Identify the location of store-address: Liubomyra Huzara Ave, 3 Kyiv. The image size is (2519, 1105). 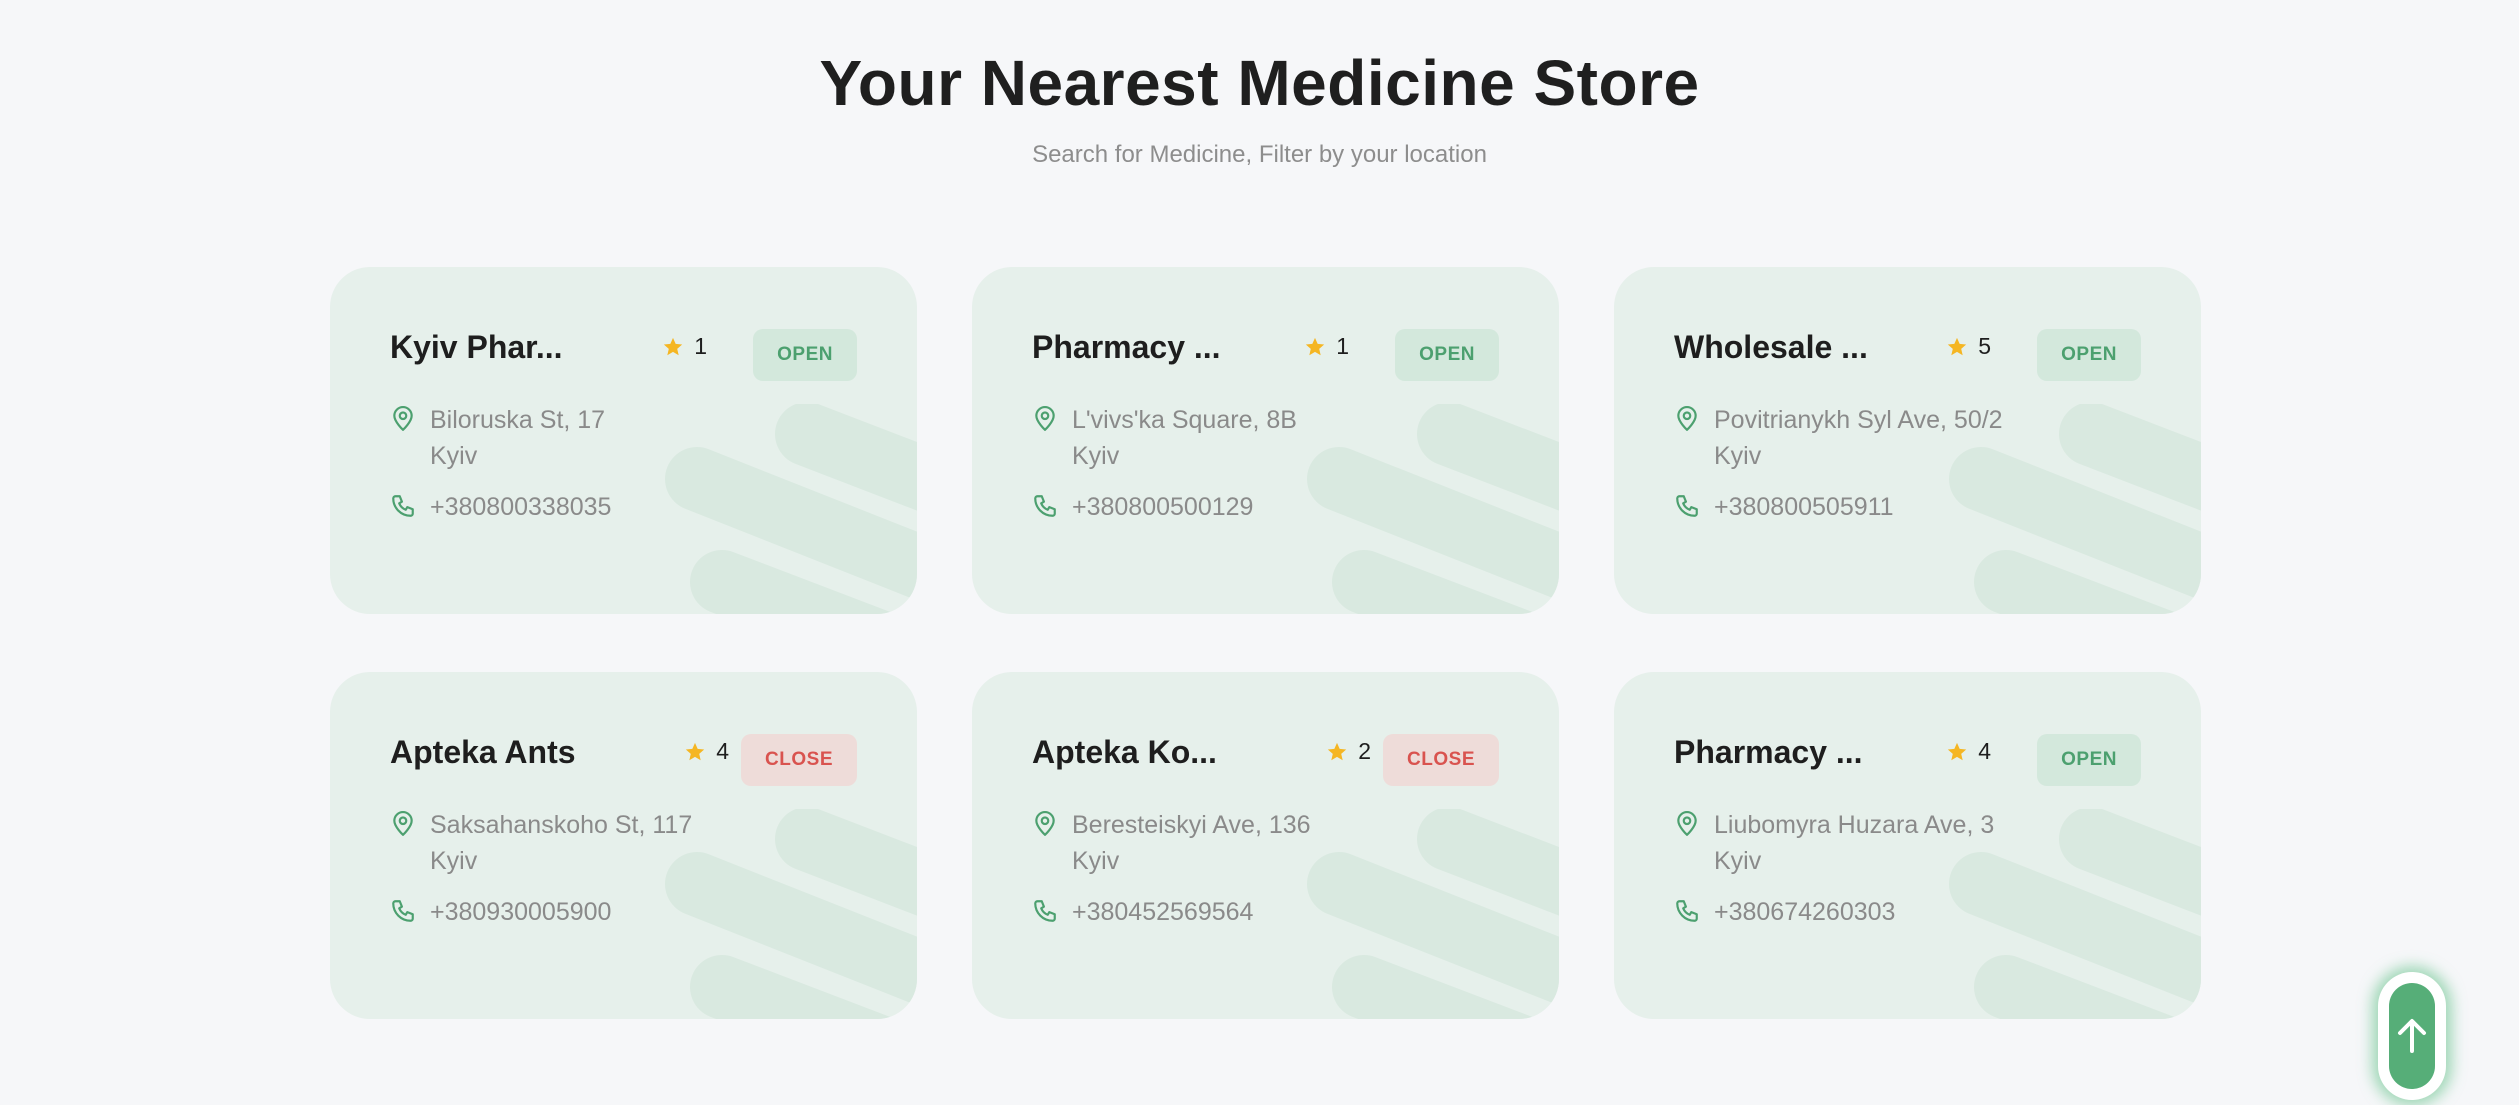
(1834, 843).